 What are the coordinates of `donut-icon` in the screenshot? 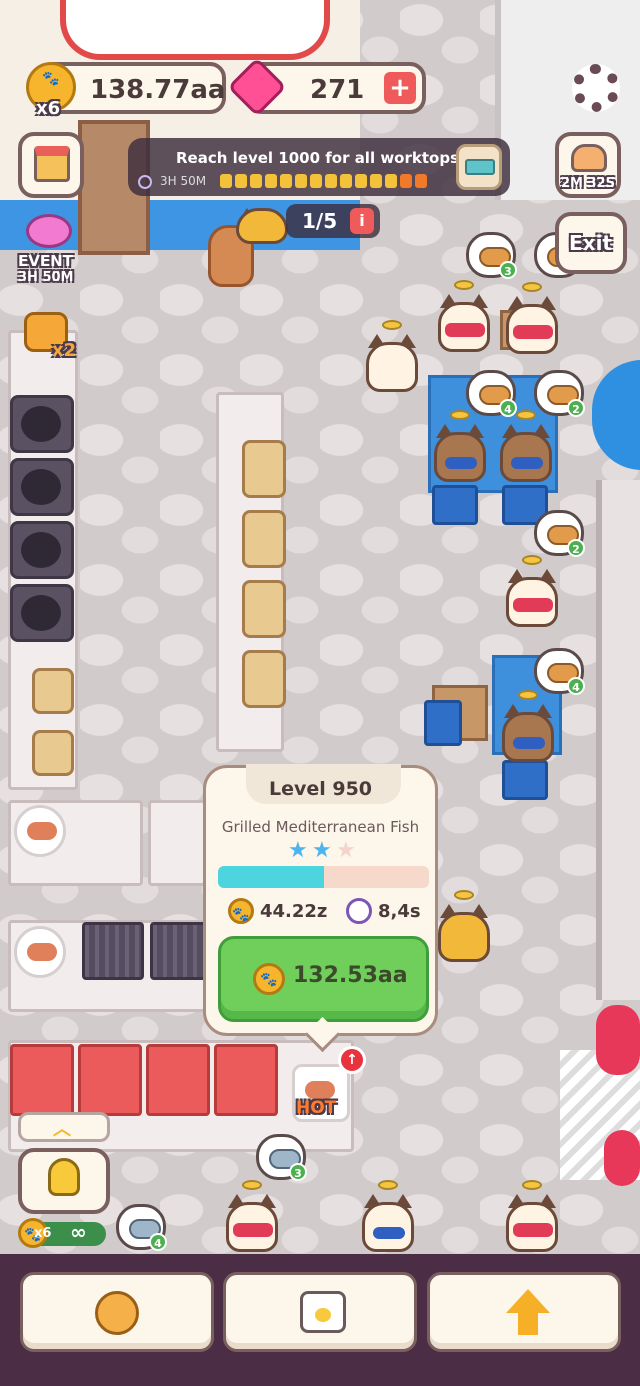 It's located at (49, 231).